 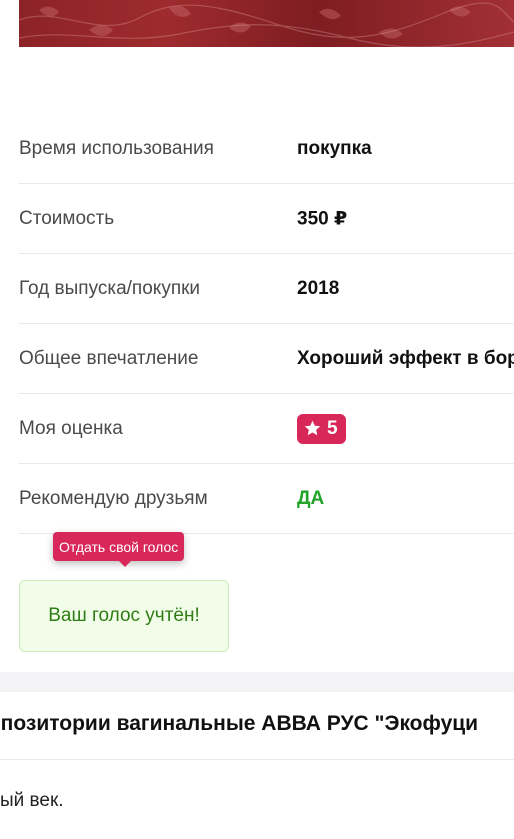 What do you see at coordinates (266, 289) in the screenshot?
I see `spec-row-year: Год выпуска/покупки 2018` at bounding box center [266, 289].